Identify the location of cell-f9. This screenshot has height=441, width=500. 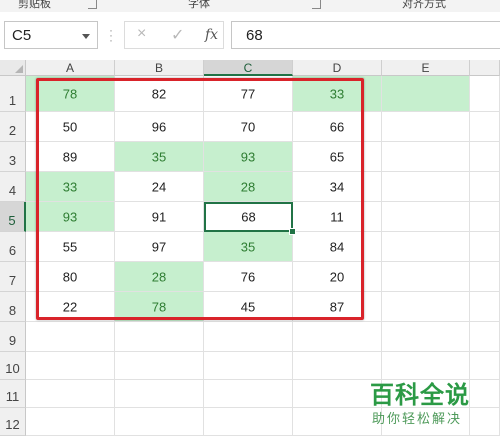
(485, 337).